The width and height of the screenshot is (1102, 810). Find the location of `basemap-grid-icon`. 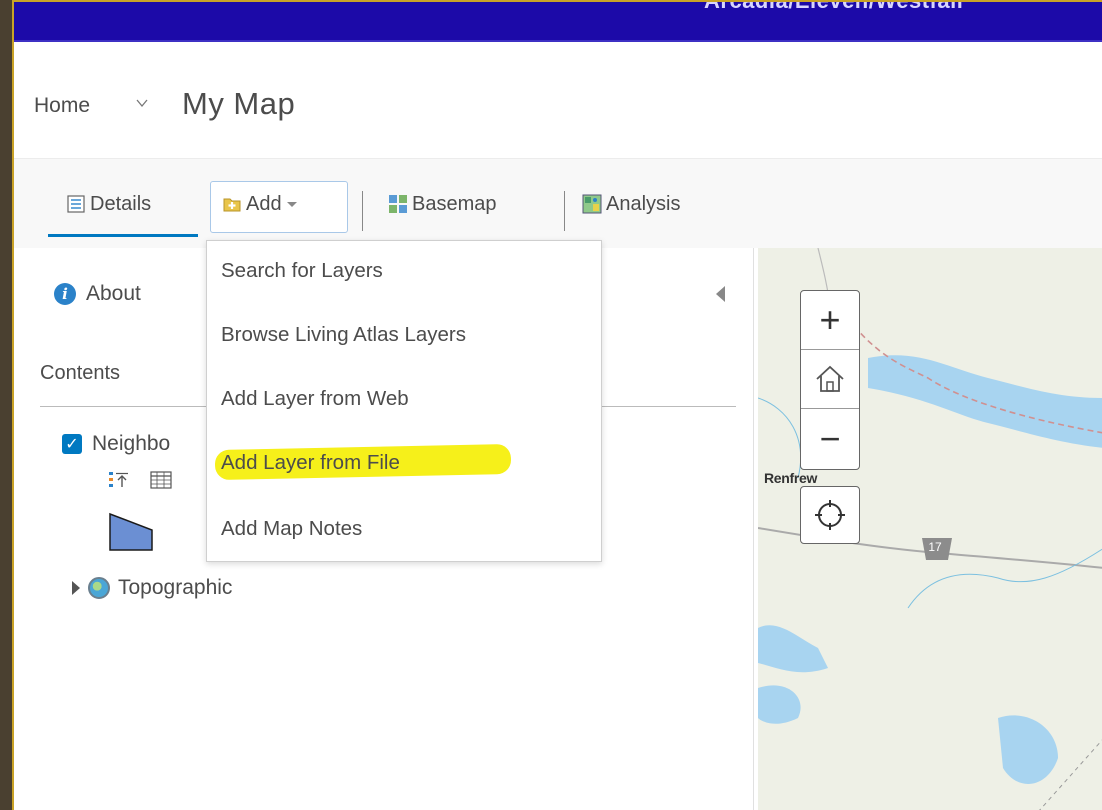

basemap-grid-icon is located at coordinates (398, 204).